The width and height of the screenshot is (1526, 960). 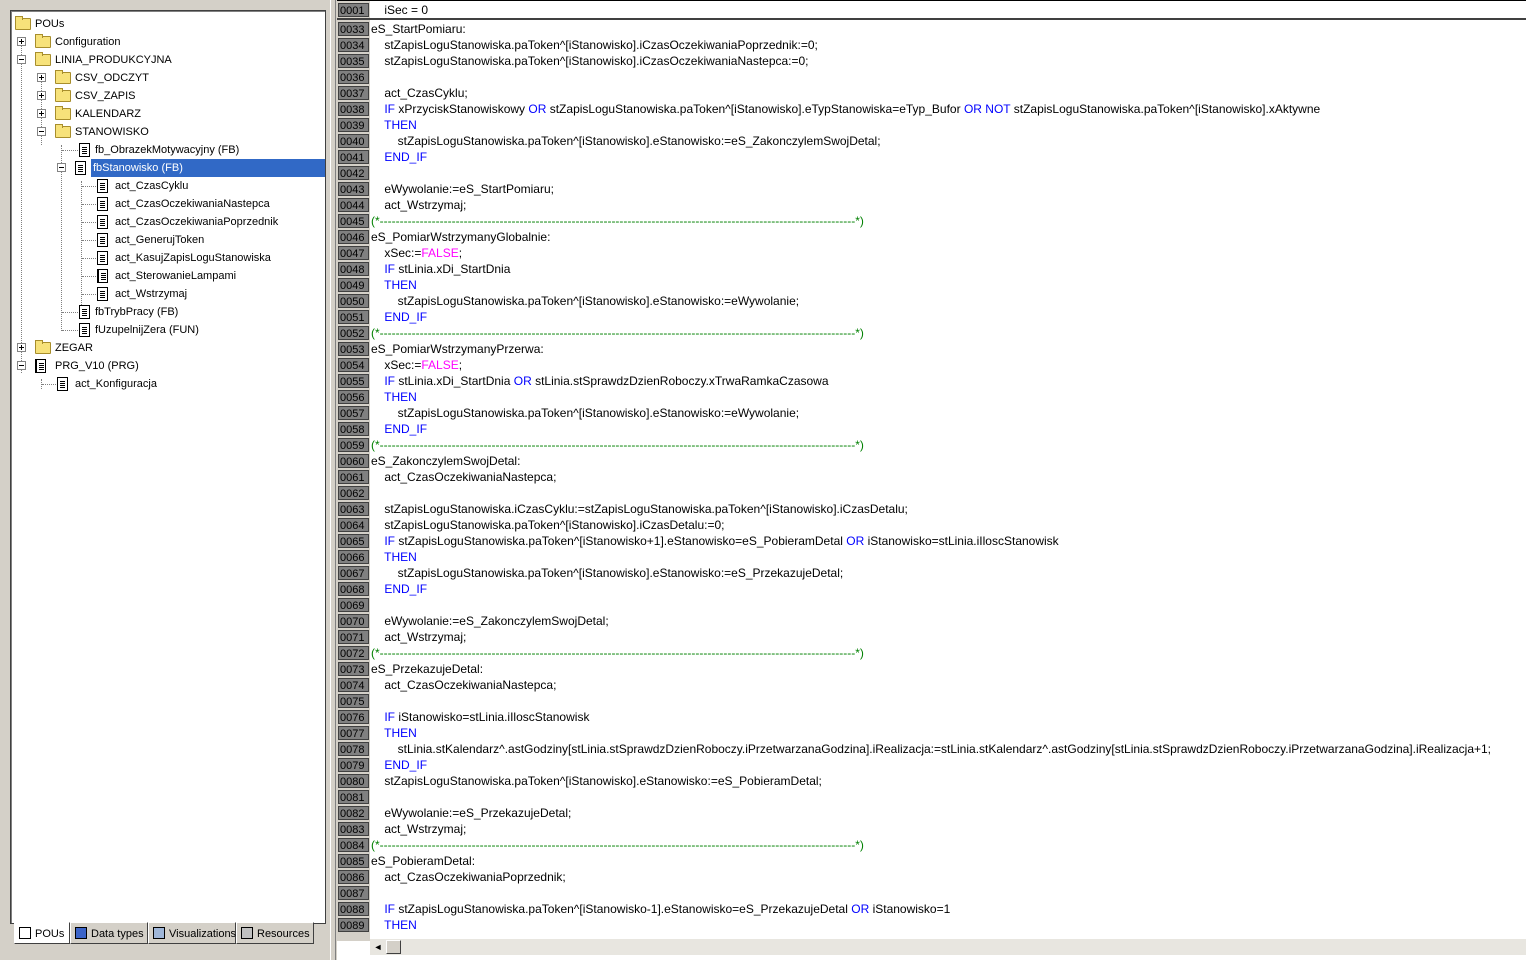 What do you see at coordinates (931, 477) in the screenshot?
I see `code-line: 0061 act_CzasOczekiwaniaNastepca;` at bounding box center [931, 477].